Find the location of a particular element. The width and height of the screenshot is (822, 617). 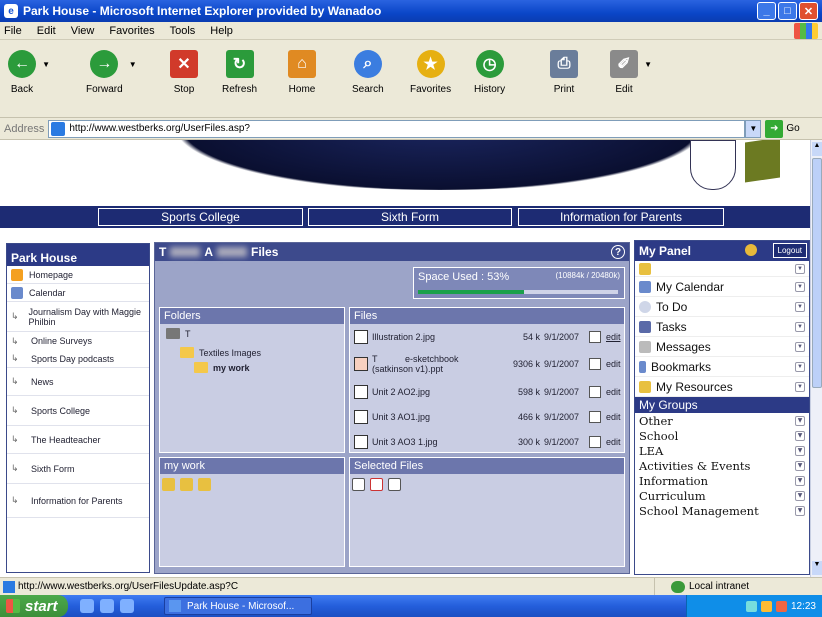

file-row: Unit 2 AO2.jpg 598 k 9/1/2007 edit is located at coordinates (487, 391).